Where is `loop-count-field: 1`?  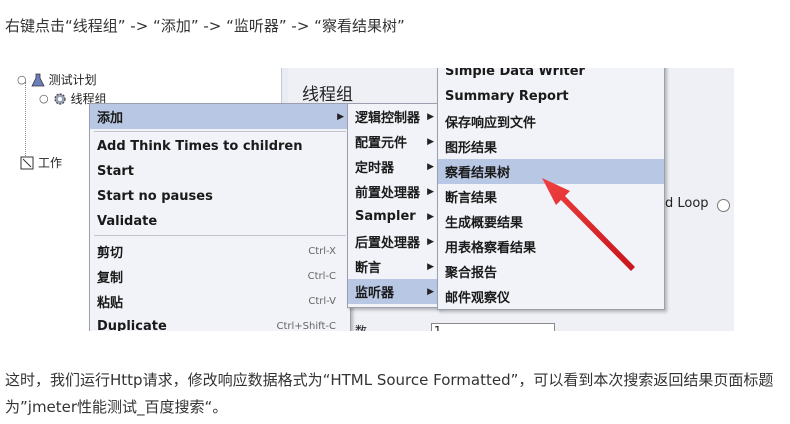 loop-count-field: 1 is located at coordinates (492, 327).